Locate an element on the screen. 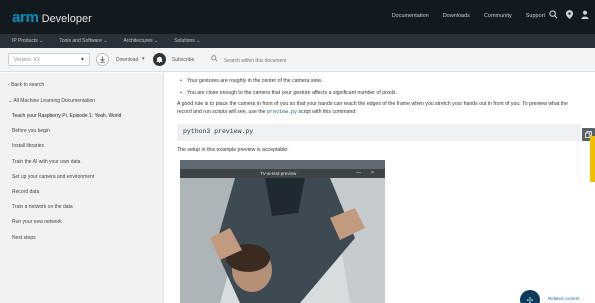 Image resolution: width=595 pixels, height=303 pixels. subscribe-bell-icon is located at coordinates (159, 59).